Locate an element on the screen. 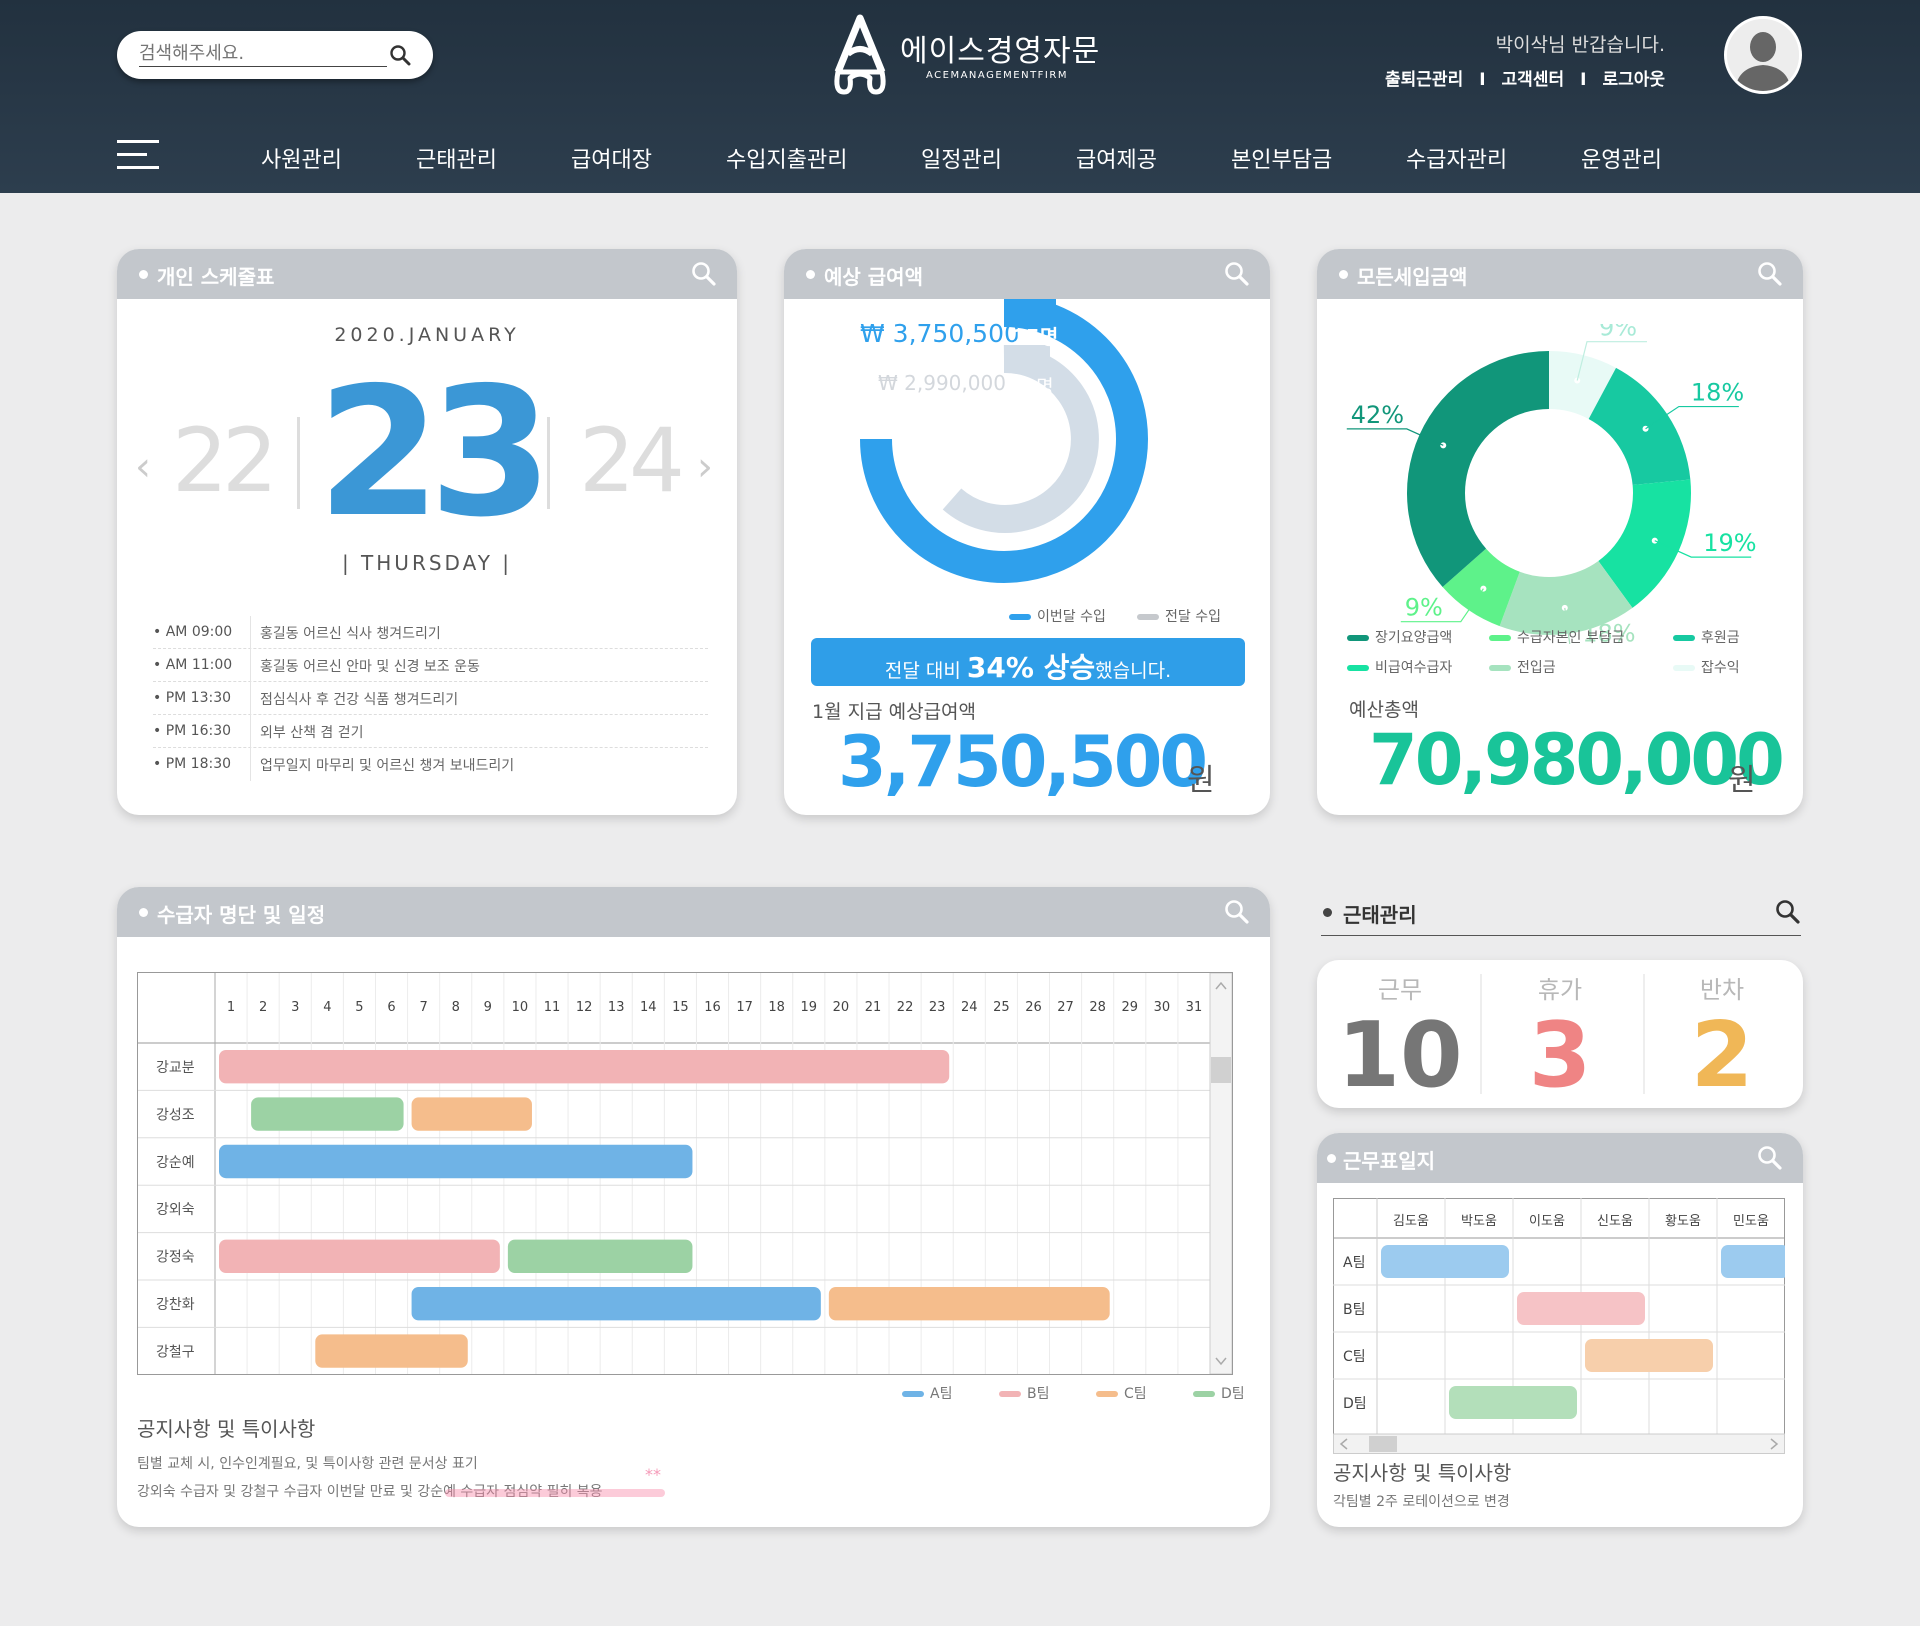  highlight-mark is located at coordinates (555, 1493).